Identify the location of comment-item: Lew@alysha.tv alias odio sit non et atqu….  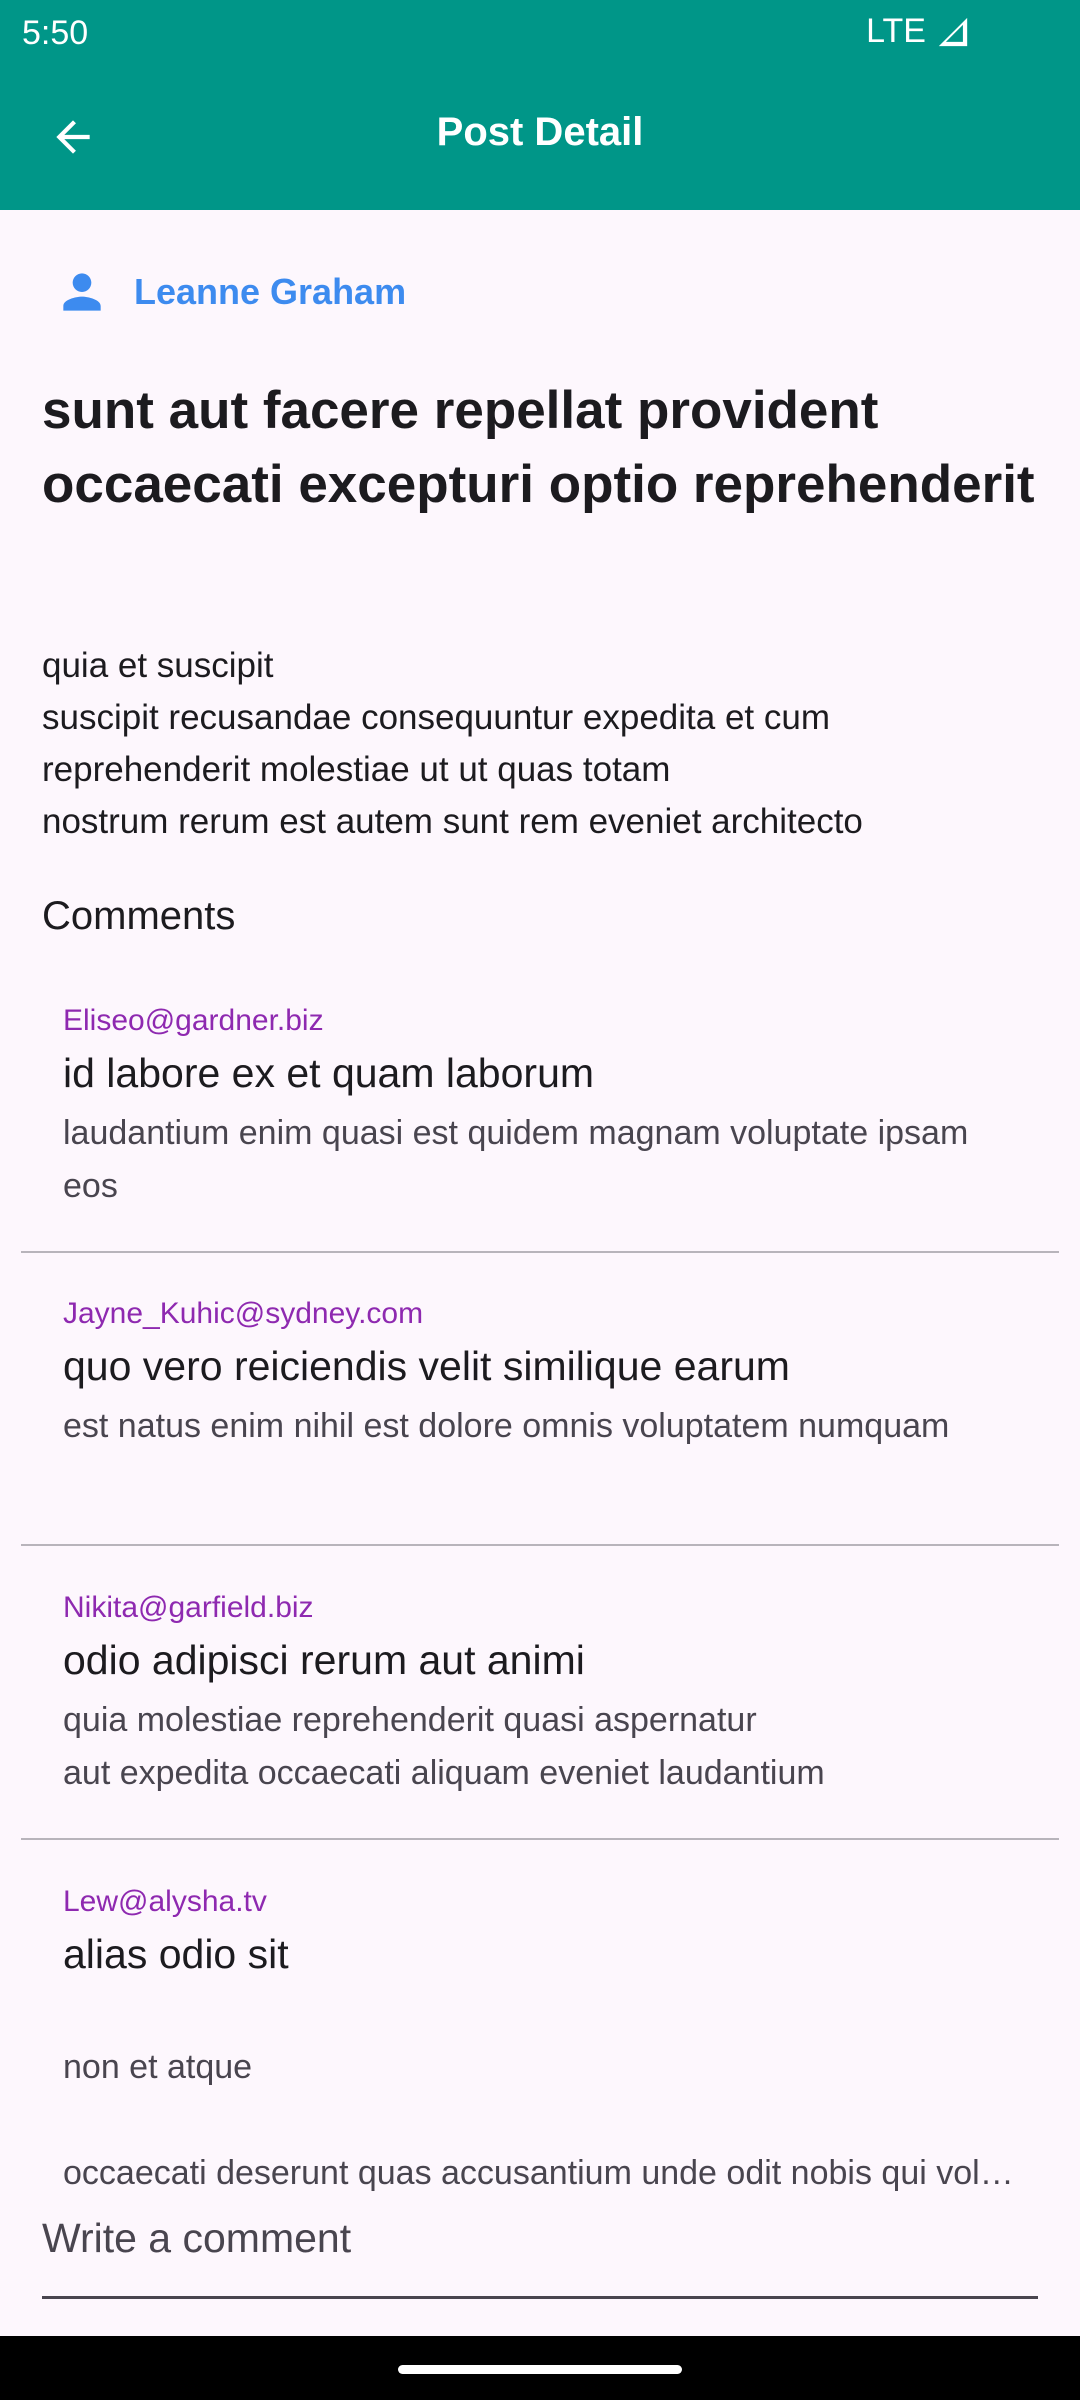
(540, 2016).